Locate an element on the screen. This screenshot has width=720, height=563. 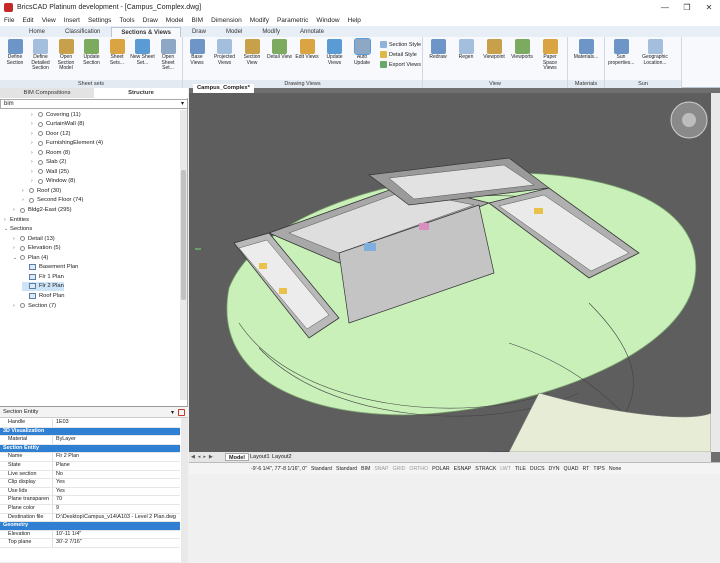
detail-style-button: Detail Style is located at coordinates (398, 54).